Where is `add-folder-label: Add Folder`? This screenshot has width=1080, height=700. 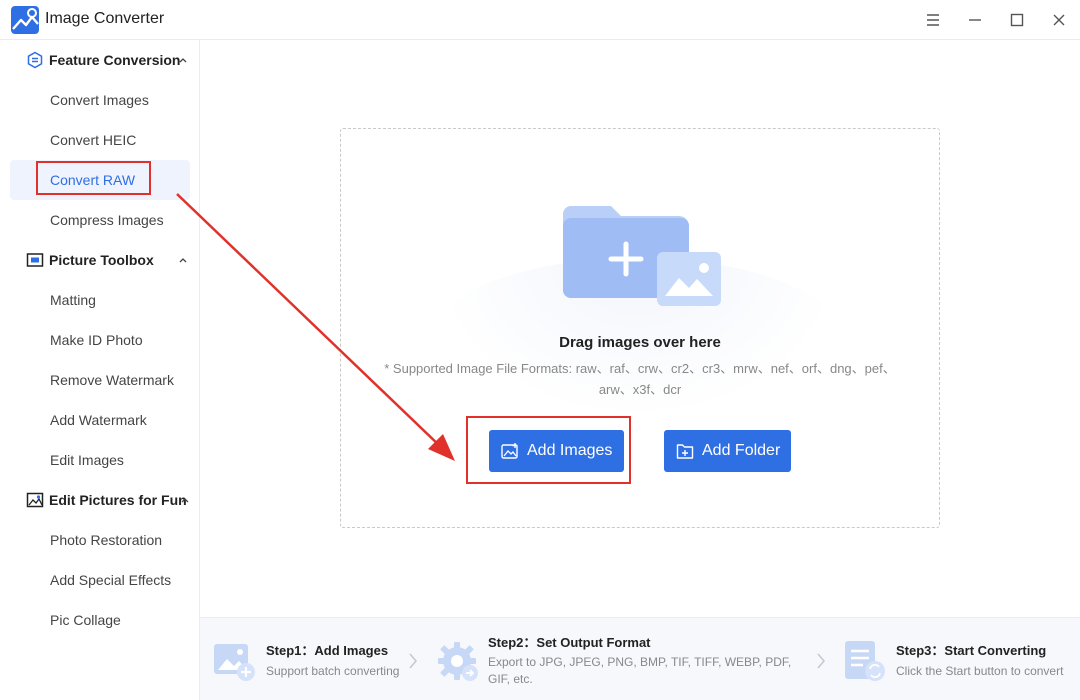
add-folder-label: Add Folder is located at coordinates (741, 450).